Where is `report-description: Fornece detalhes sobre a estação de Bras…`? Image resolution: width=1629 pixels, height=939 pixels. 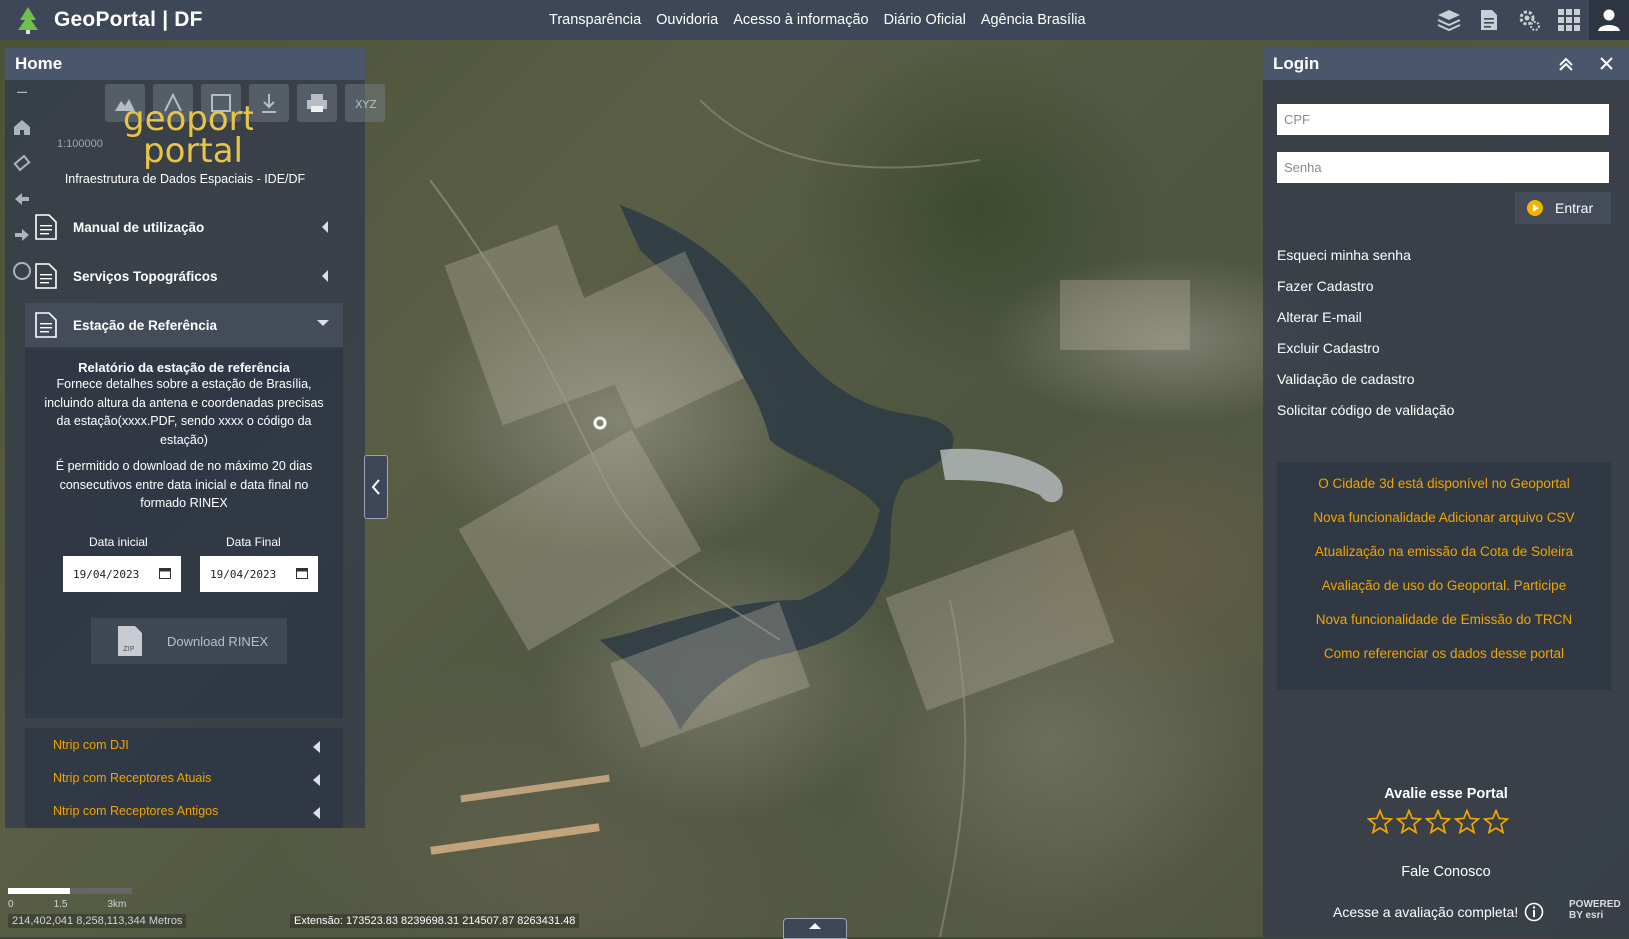
report-description: Fornece detalhes sobre a estação de Bras… is located at coordinates (184, 412).